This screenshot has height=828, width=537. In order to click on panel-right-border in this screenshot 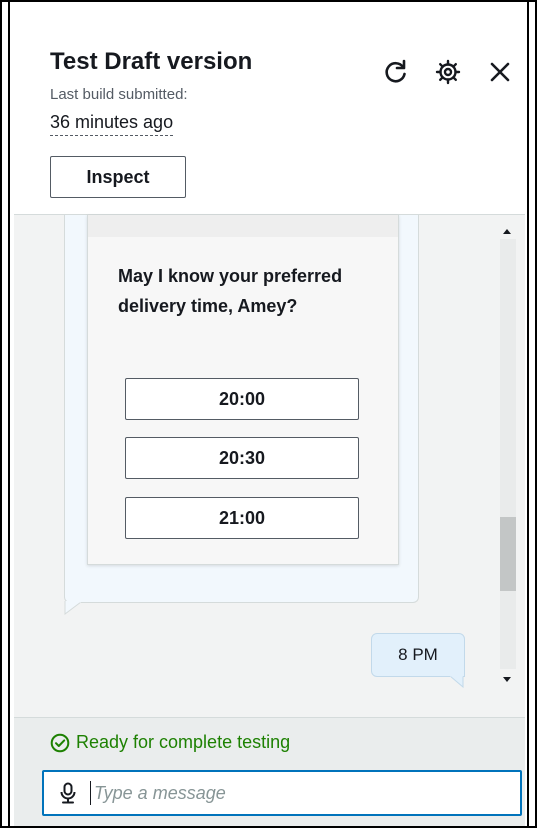, I will do `click(528, 414)`.